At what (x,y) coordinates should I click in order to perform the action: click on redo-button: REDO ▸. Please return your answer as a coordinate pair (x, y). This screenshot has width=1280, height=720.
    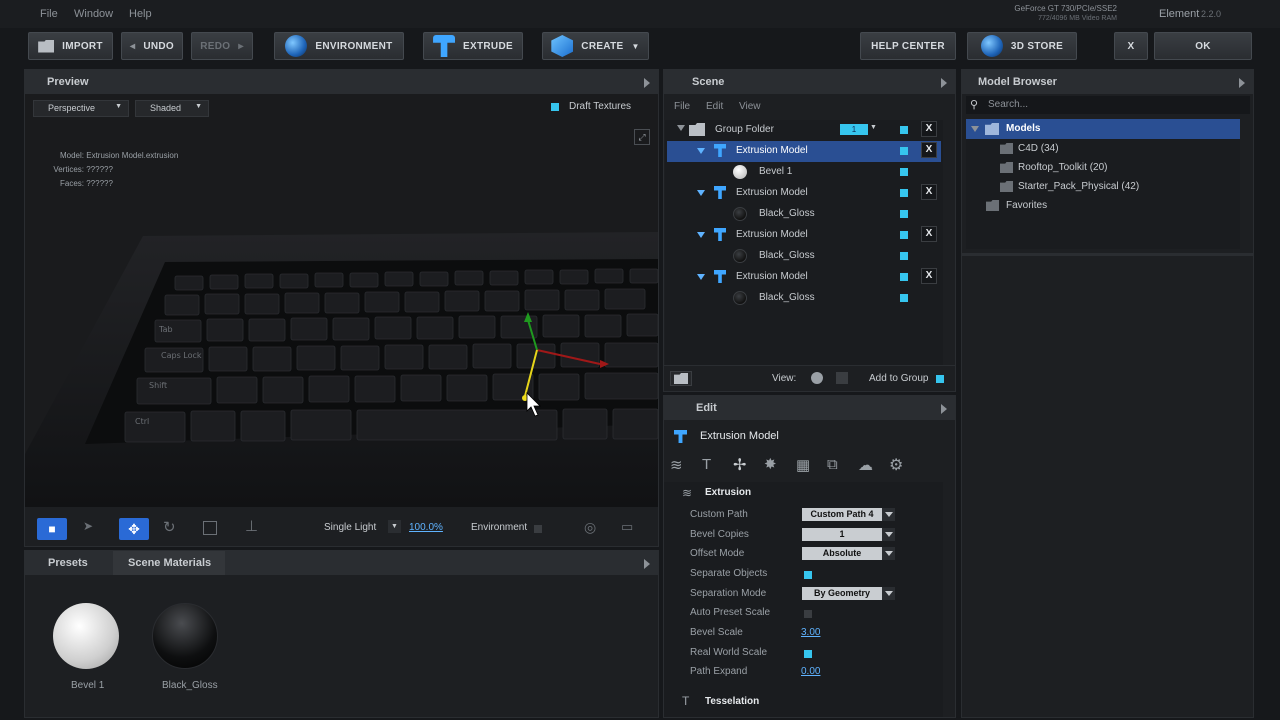
    Looking at the image, I should click on (222, 46).